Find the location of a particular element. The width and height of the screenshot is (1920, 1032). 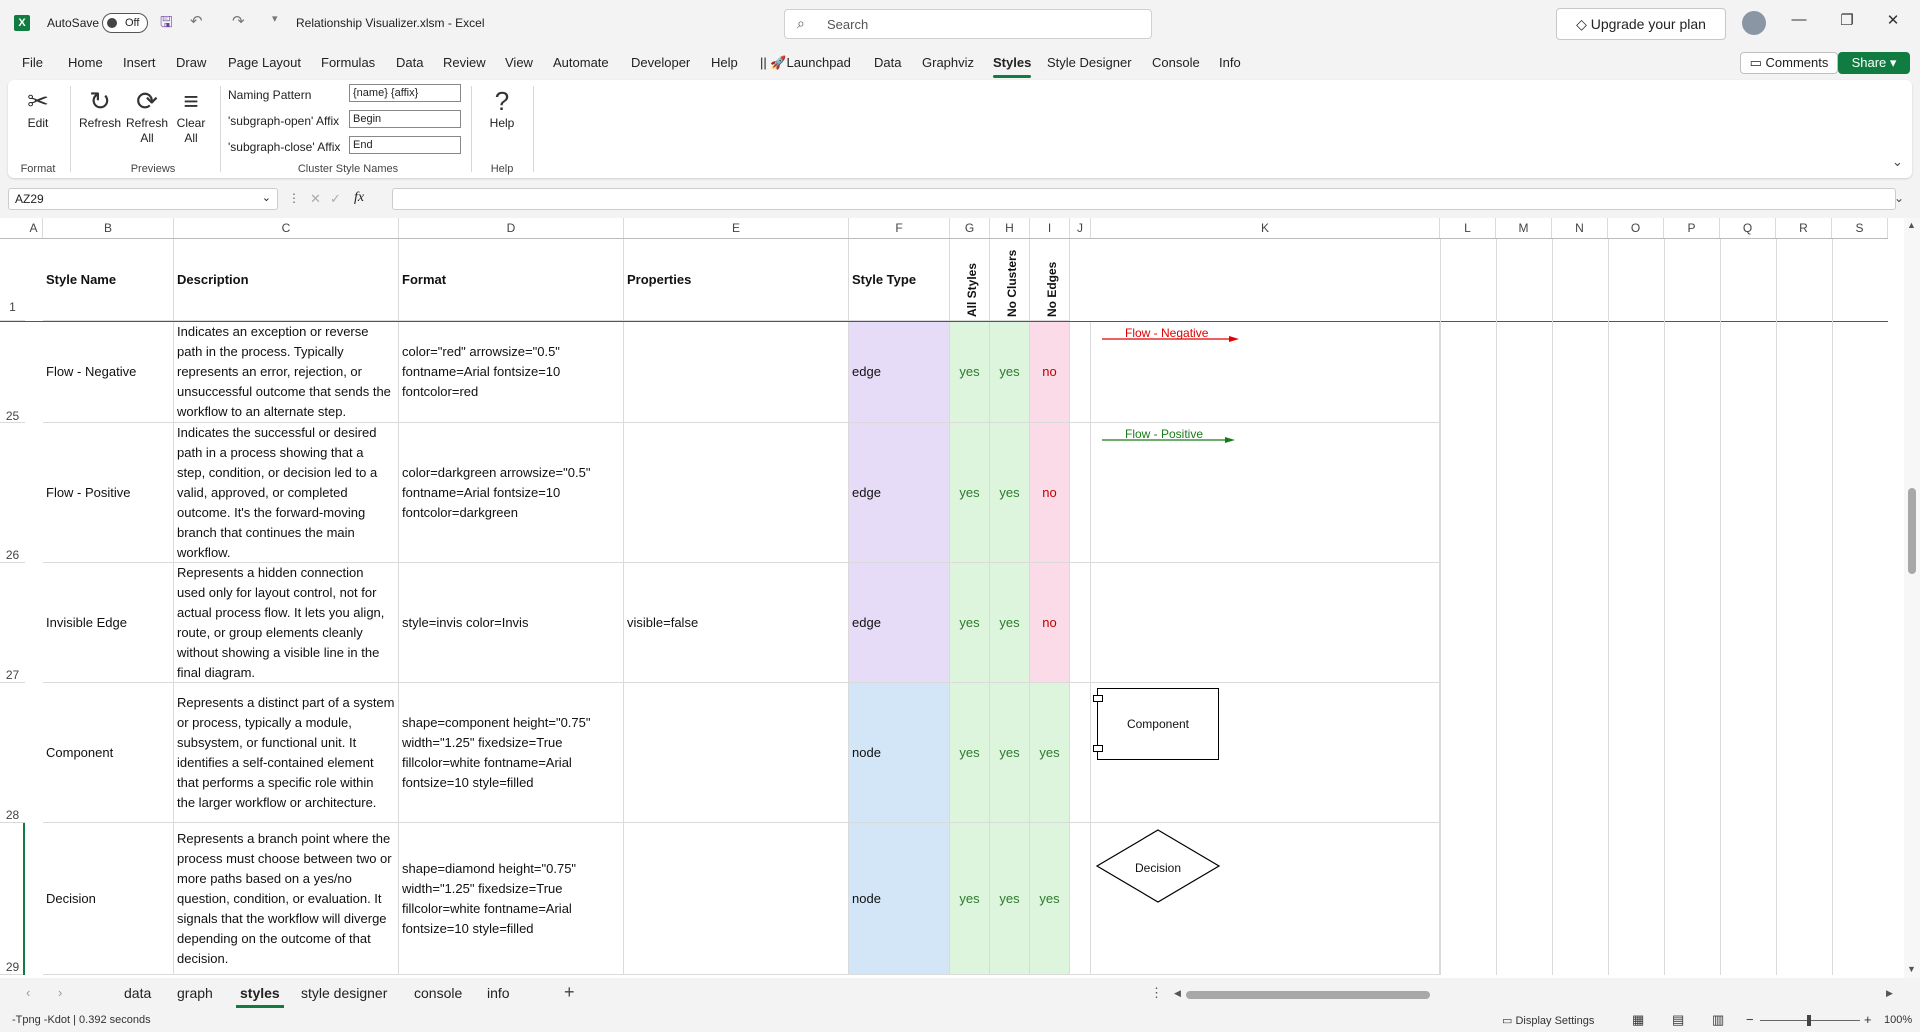

row-header-28: 28 is located at coordinates (12, 753).